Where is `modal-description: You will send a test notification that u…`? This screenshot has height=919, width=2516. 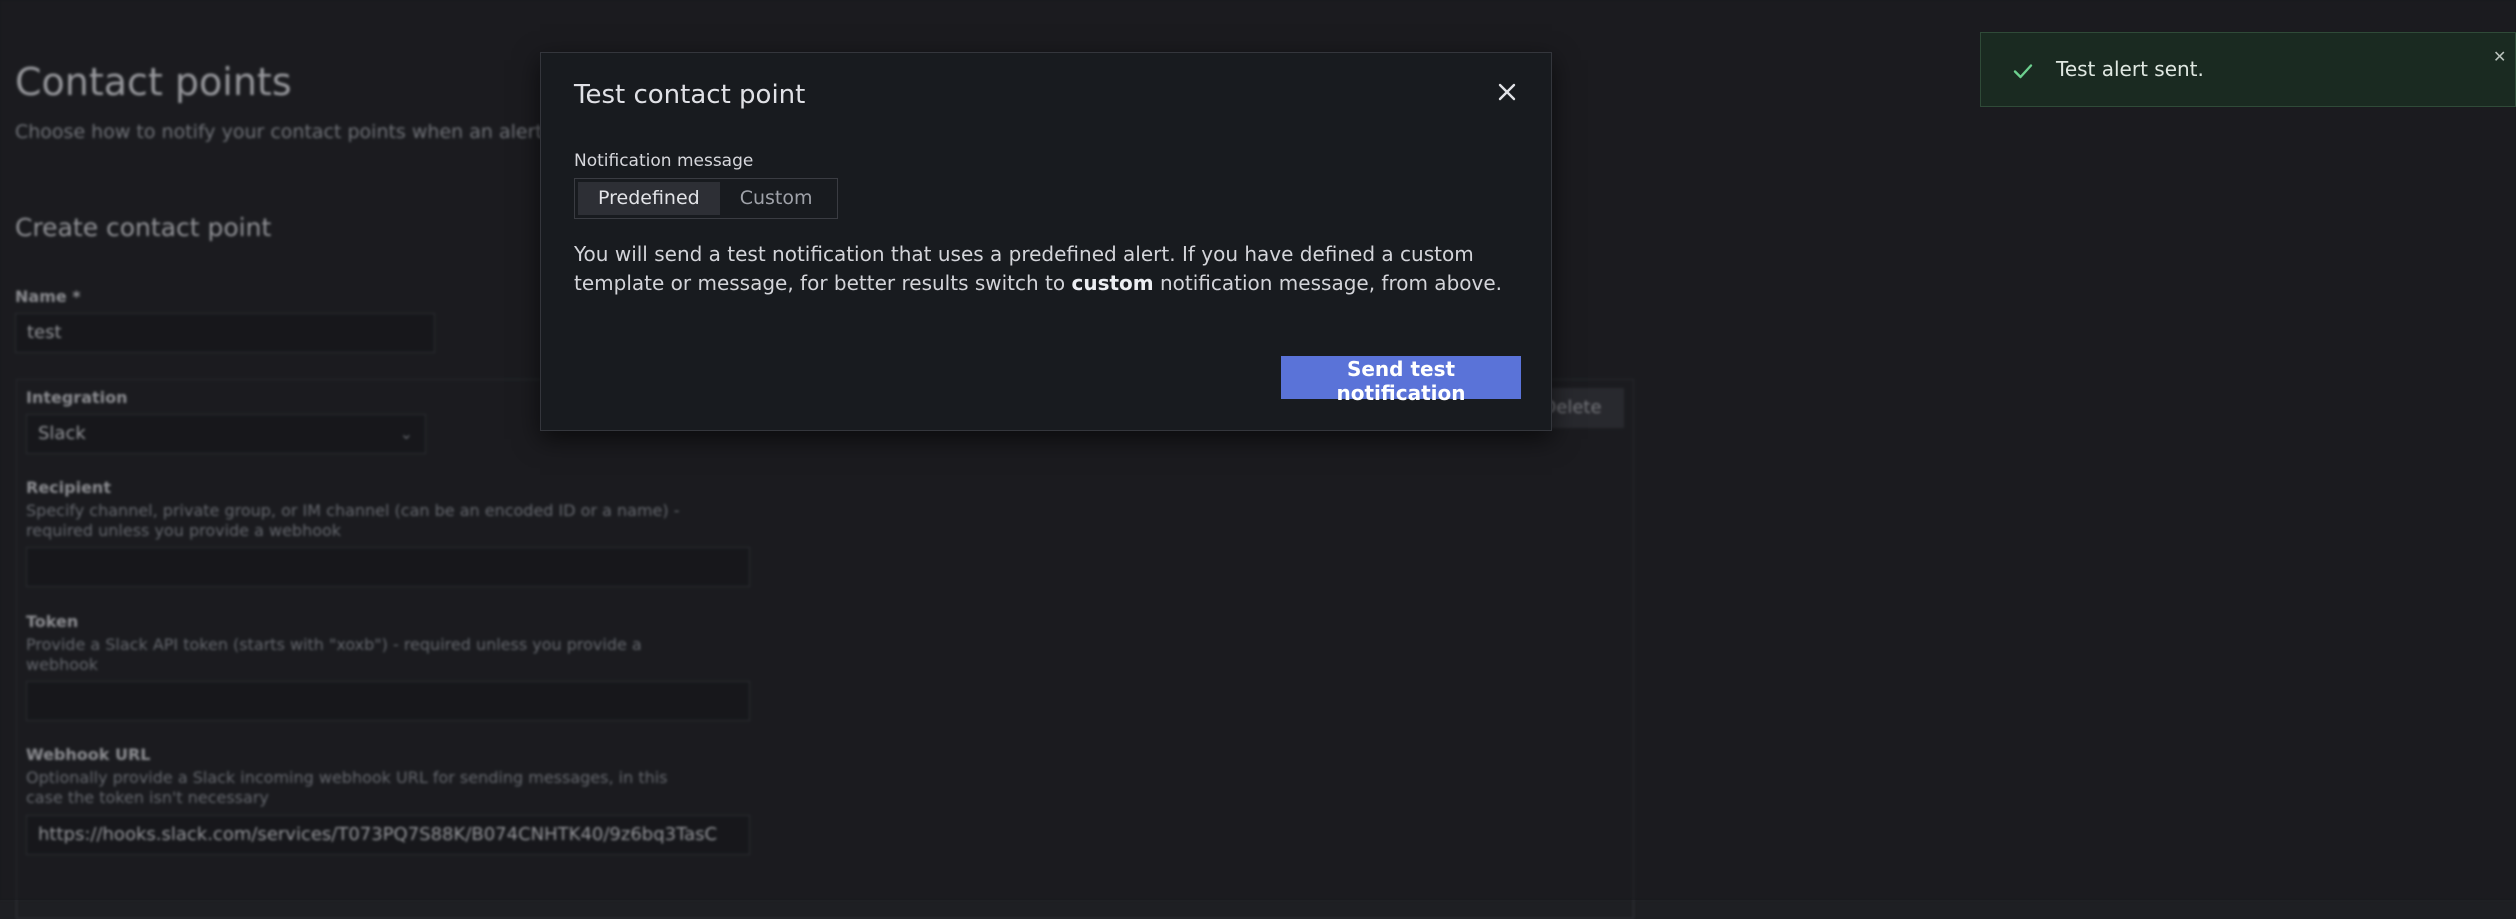 modal-description: You will send a test notification that u… is located at coordinates (1054, 269).